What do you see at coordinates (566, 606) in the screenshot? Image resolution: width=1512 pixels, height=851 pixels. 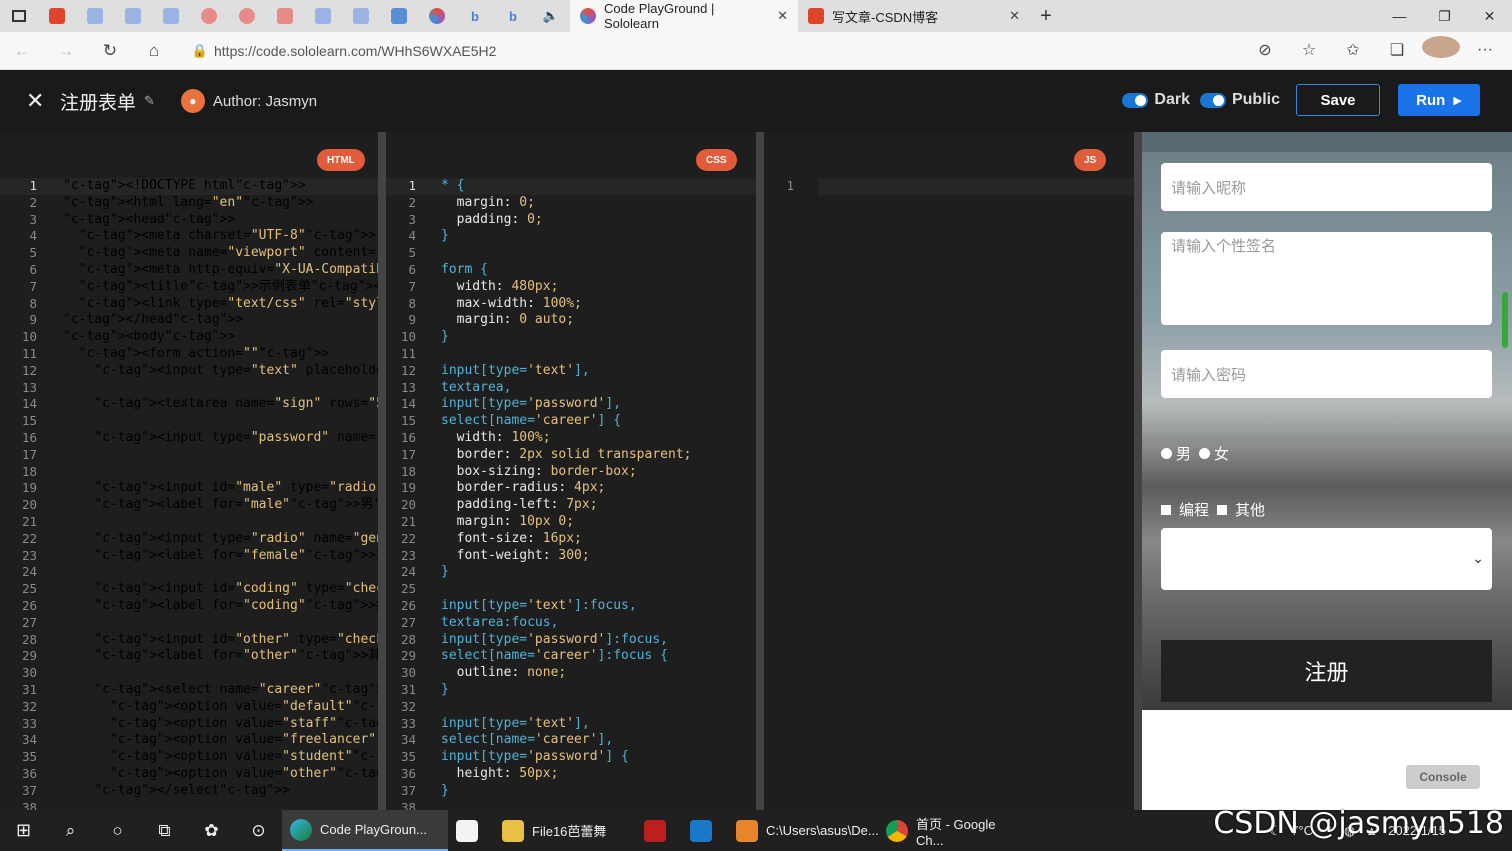 I see `code-line: input[type='text']:focus,` at bounding box center [566, 606].